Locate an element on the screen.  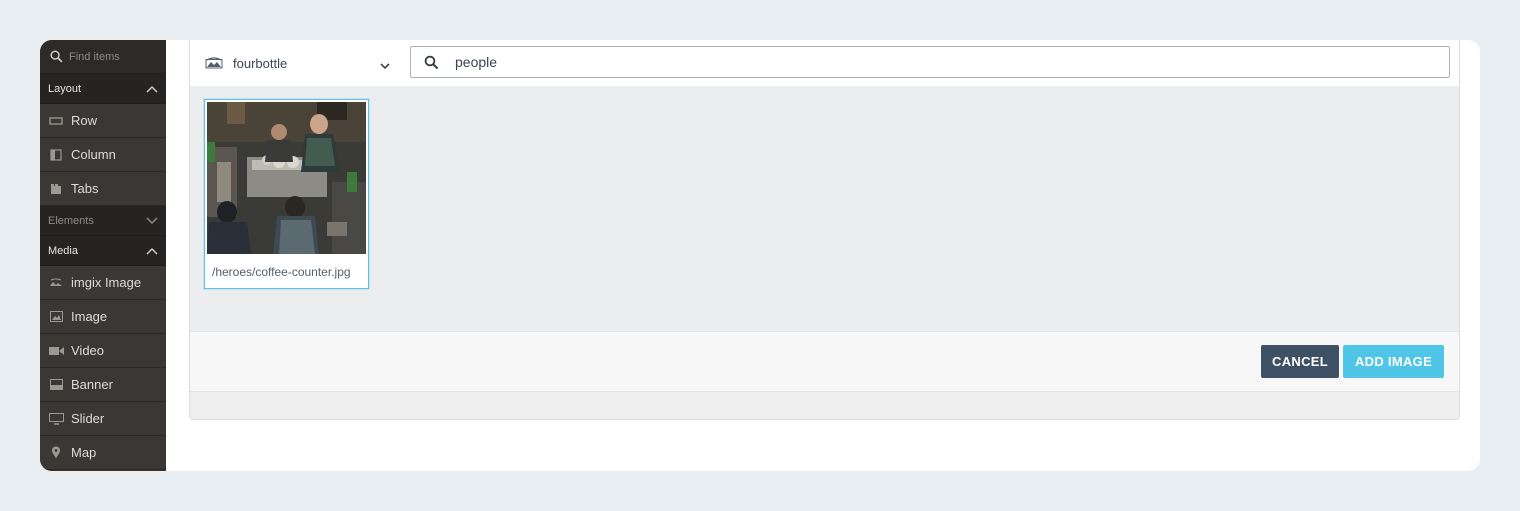
section-label: Media is located at coordinates (63, 250).